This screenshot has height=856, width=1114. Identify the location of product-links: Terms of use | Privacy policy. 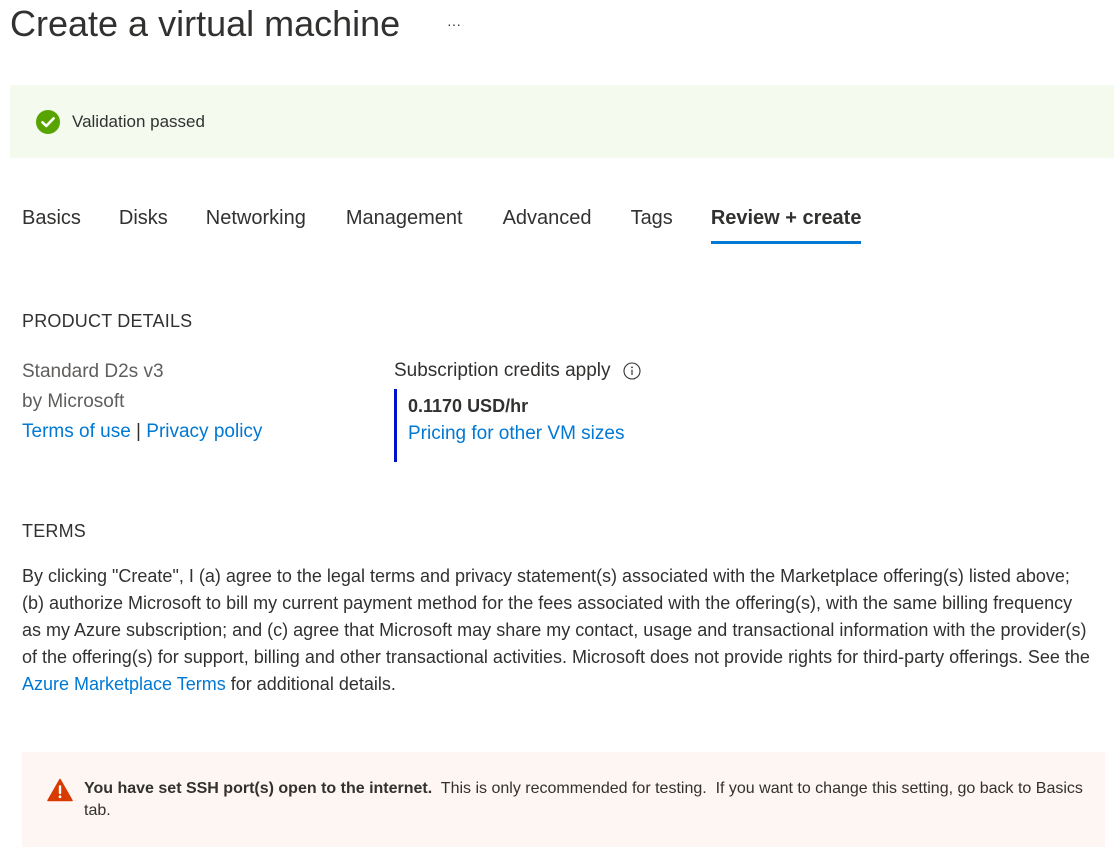
(142, 432).